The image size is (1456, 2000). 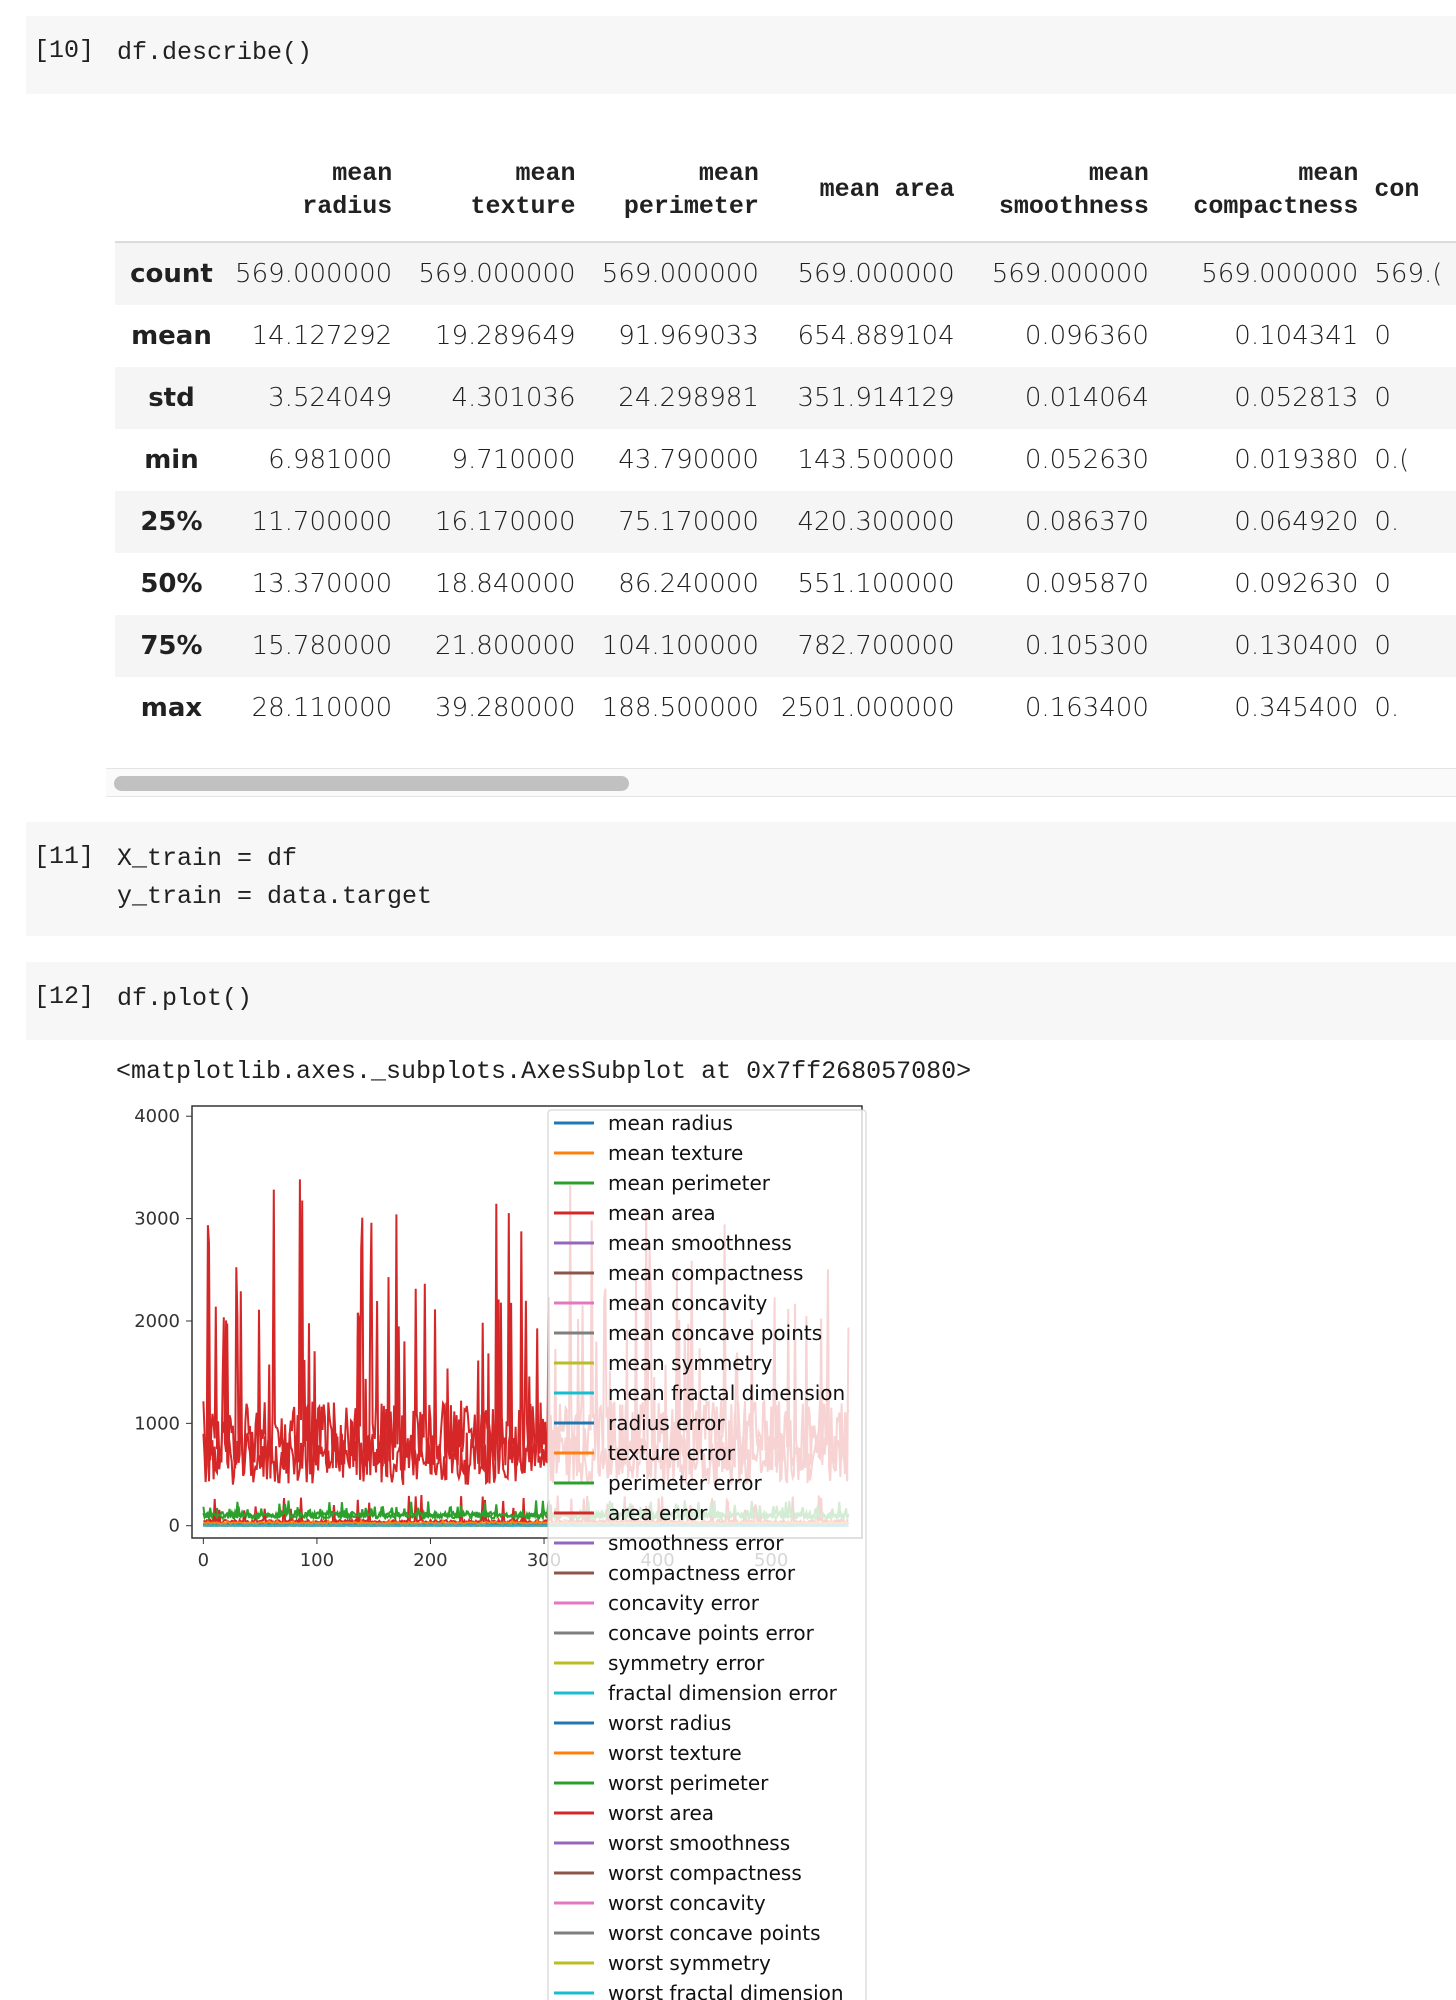 What do you see at coordinates (700, 1243) in the screenshot?
I see `legend-label: mean smoothness` at bounding box center [700, 1243].